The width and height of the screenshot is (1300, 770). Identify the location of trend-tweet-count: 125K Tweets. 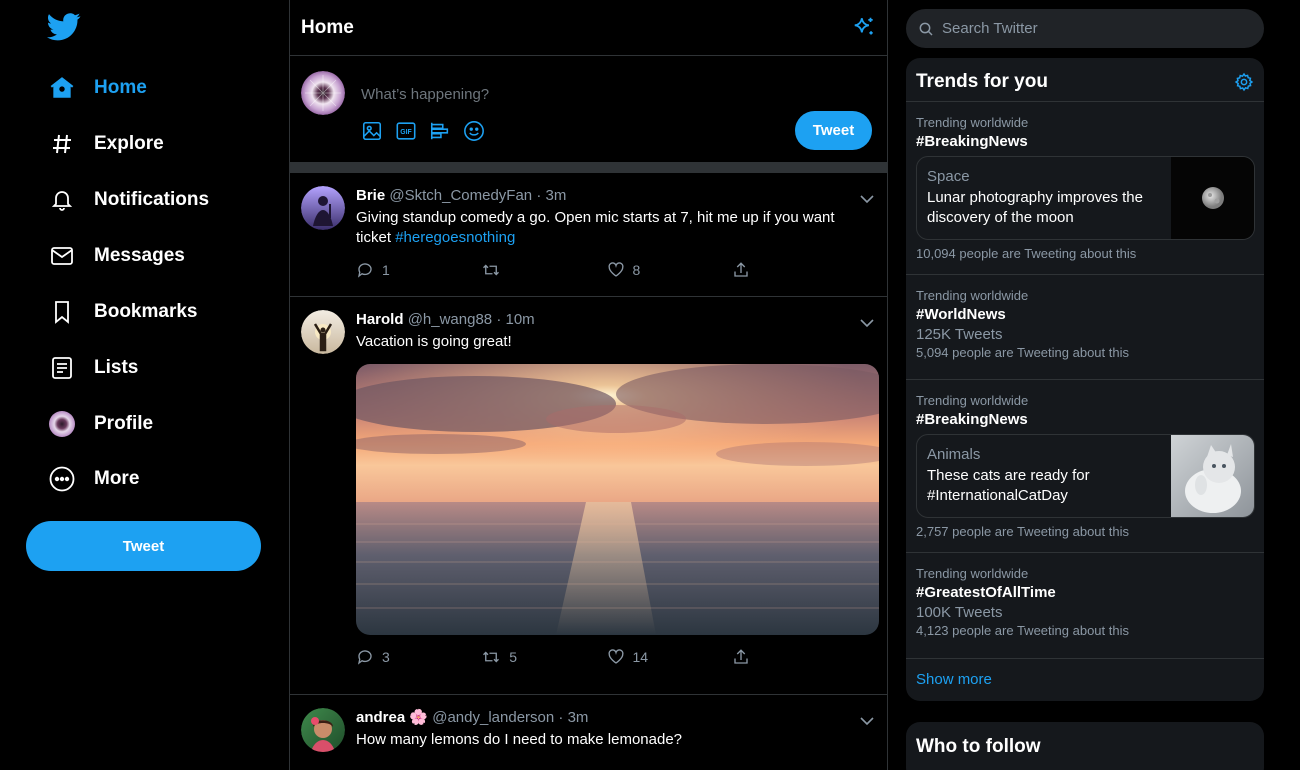
(959, 334).